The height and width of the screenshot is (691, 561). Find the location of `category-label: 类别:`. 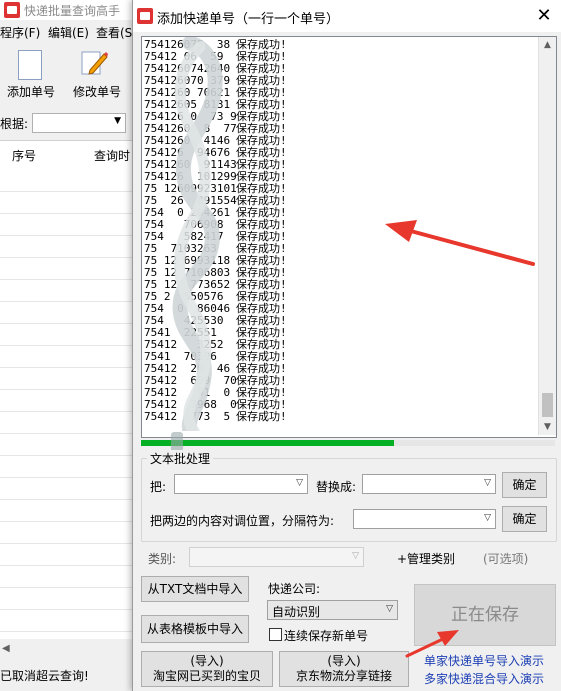

category-label: 类别: is located at coordinates (162, 559).